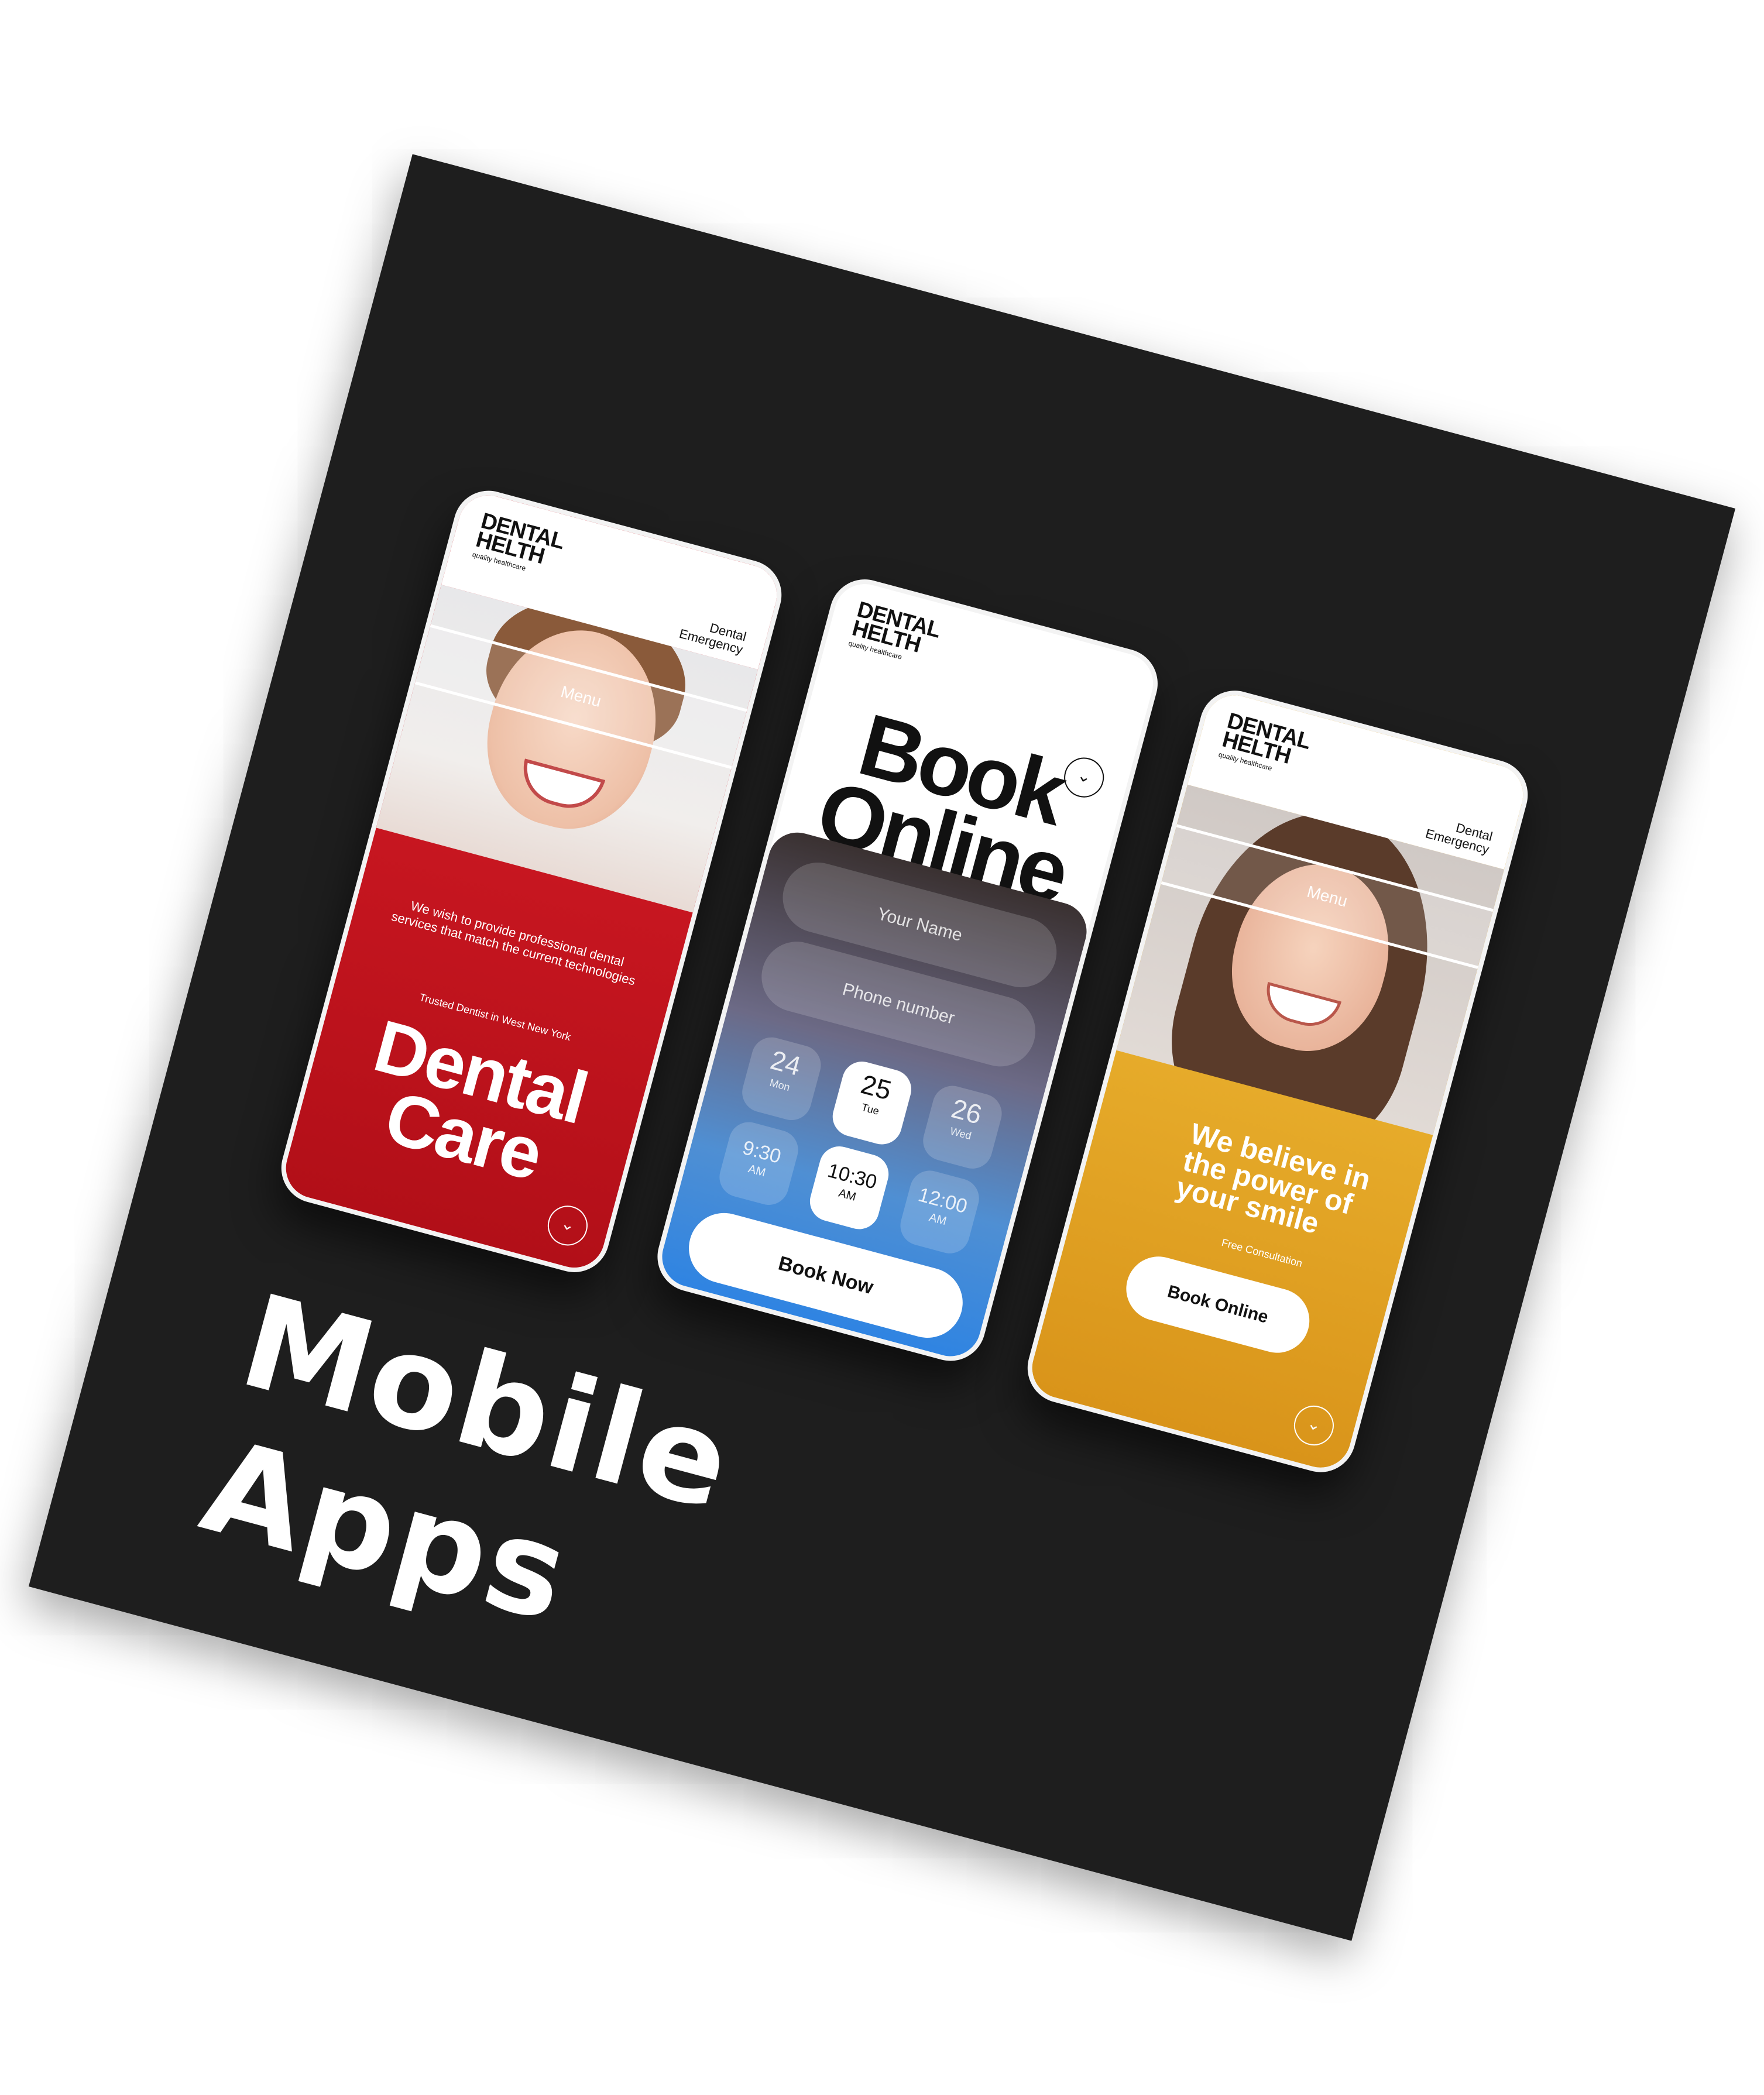 The width and height of the screenshot is (1764, 2095). What do you see at coordinates (940, 1212) in the screenshot?
I see `time-option: 12:00 AM` at bounding box center [940, 1212].